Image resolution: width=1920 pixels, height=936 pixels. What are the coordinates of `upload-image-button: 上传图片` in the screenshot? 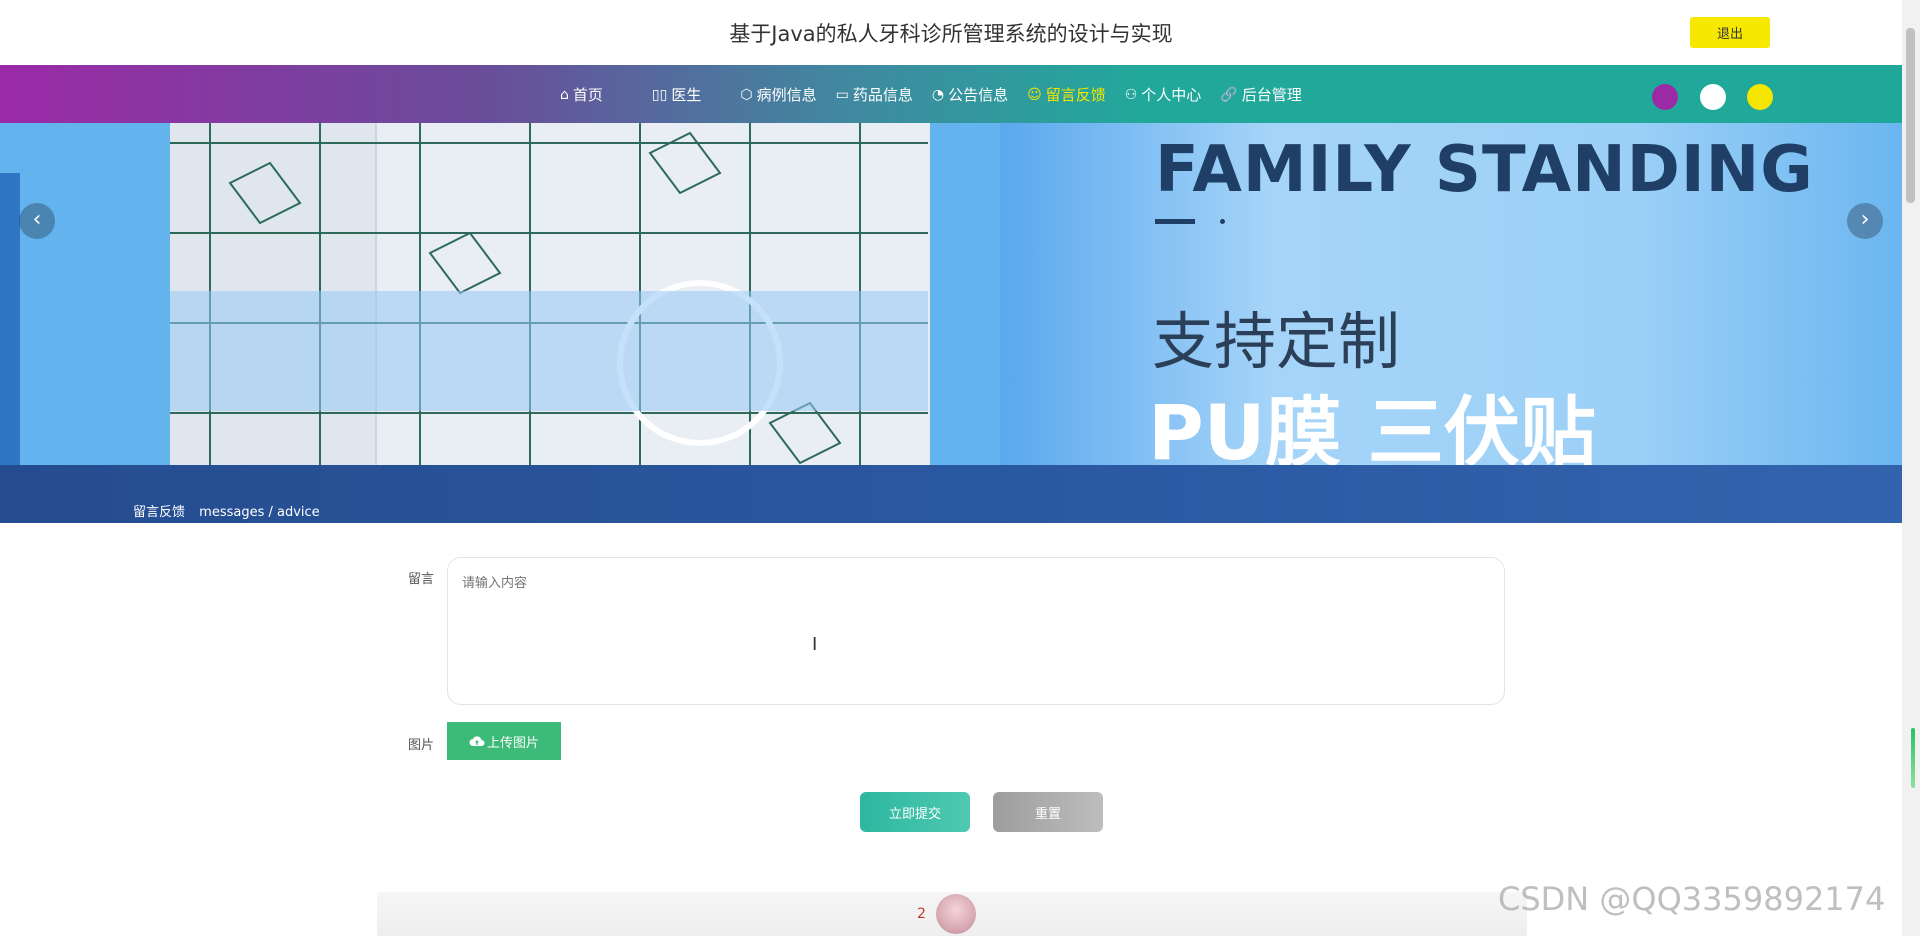 It's located at (504, 741).